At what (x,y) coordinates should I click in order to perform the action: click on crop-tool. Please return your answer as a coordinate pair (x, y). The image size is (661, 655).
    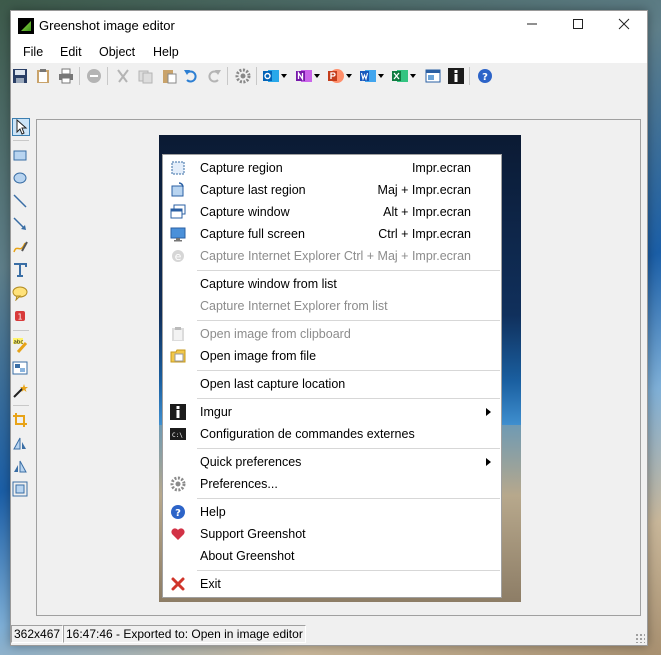
    Looking at the image, I should click on (21, 421).